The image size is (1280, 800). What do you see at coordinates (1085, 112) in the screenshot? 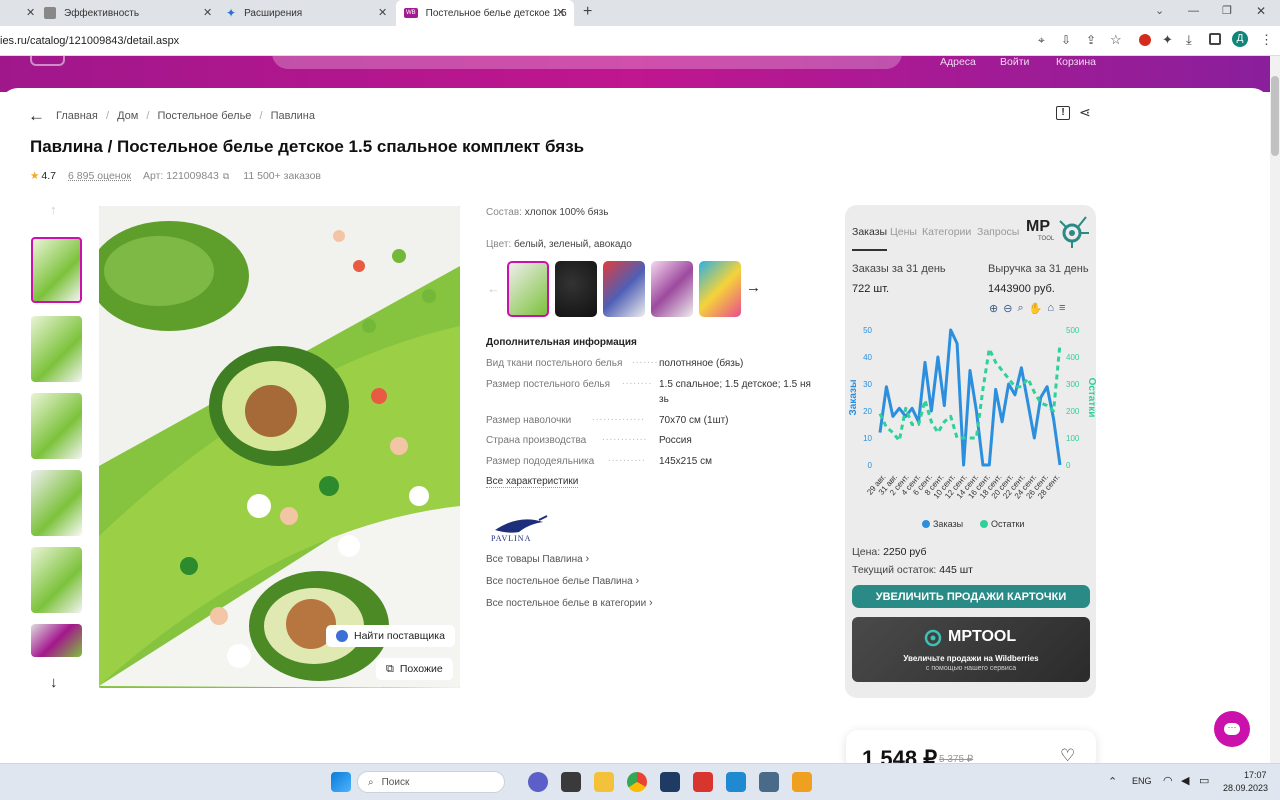
I see `share-icon: ⋖` at bounding box center [1085, 112].